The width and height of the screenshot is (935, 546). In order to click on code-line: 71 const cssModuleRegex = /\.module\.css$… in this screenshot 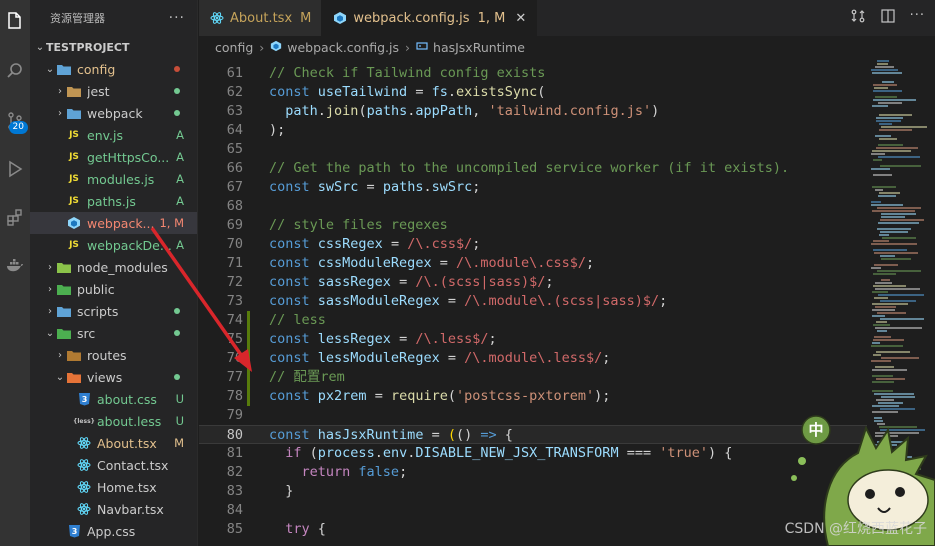, I will do `click(533, 263)`.